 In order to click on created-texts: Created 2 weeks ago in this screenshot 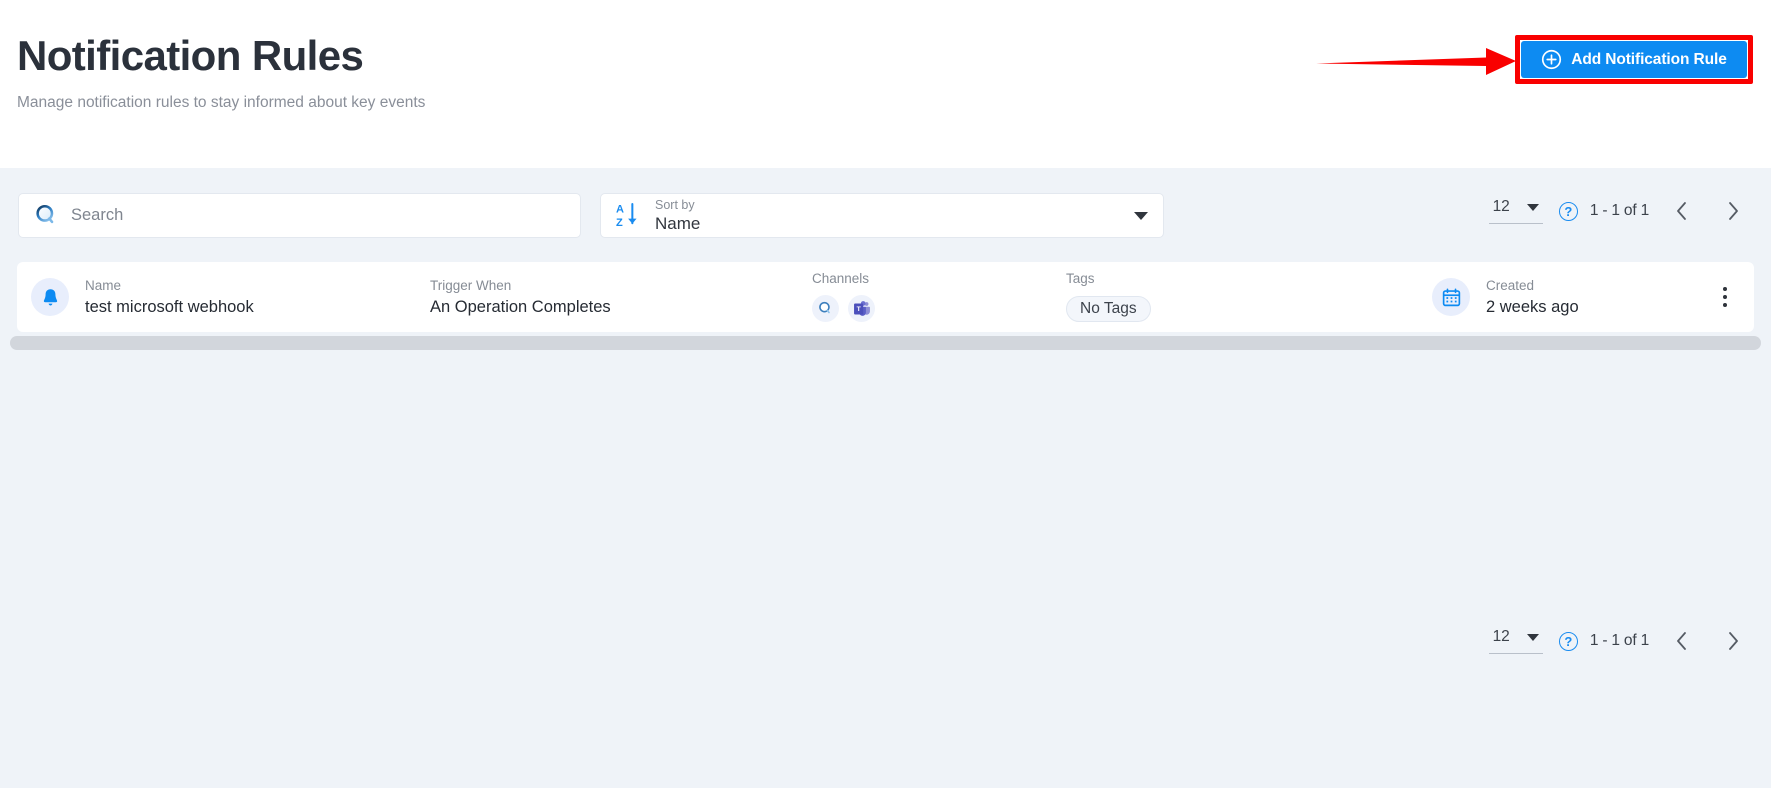, I will do `click(1532, 297)`.